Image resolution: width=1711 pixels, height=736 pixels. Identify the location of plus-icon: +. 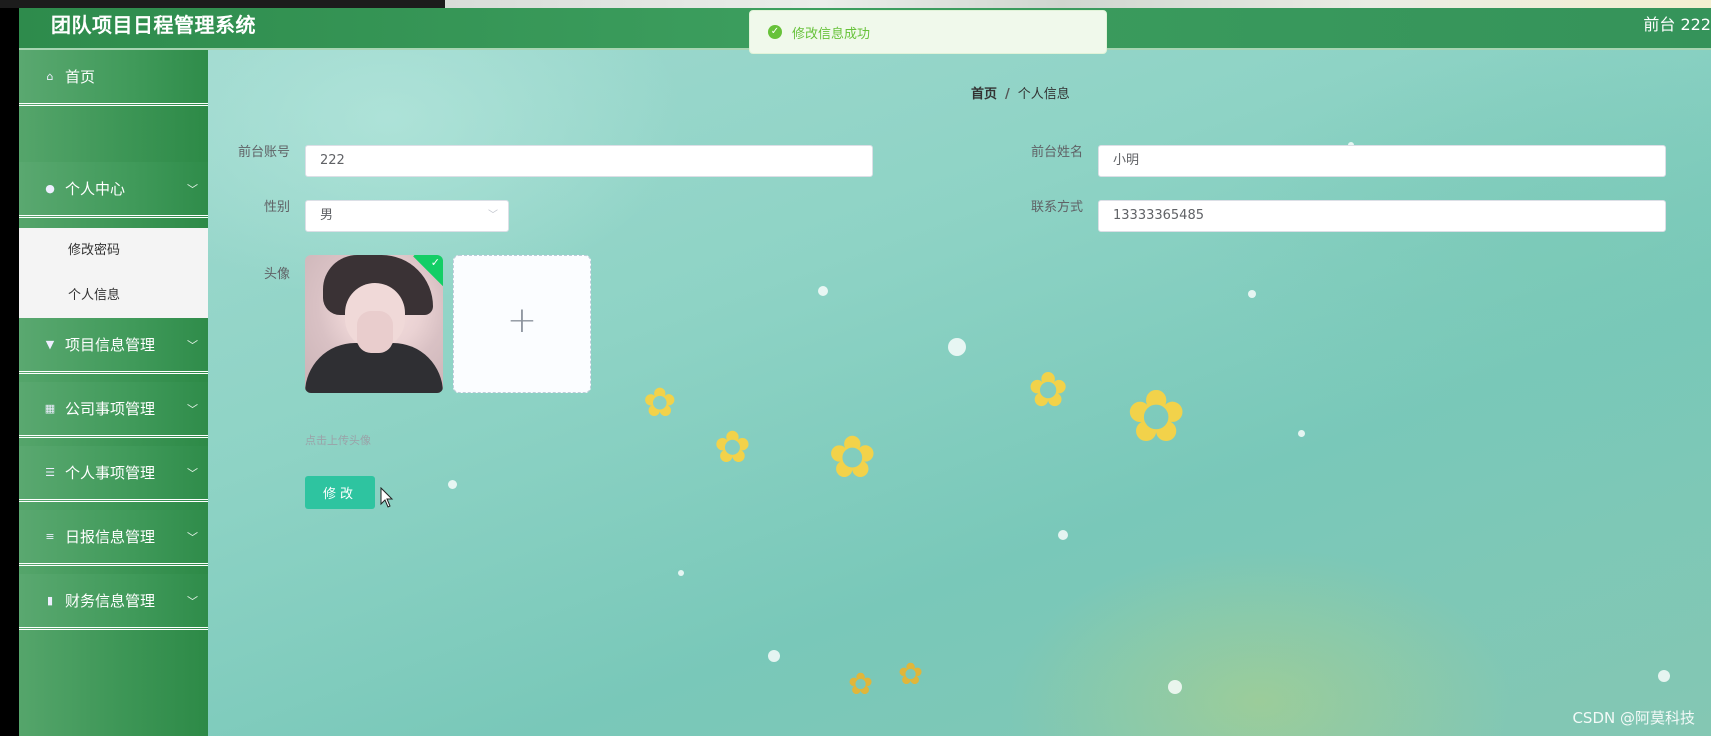
(522, 320).